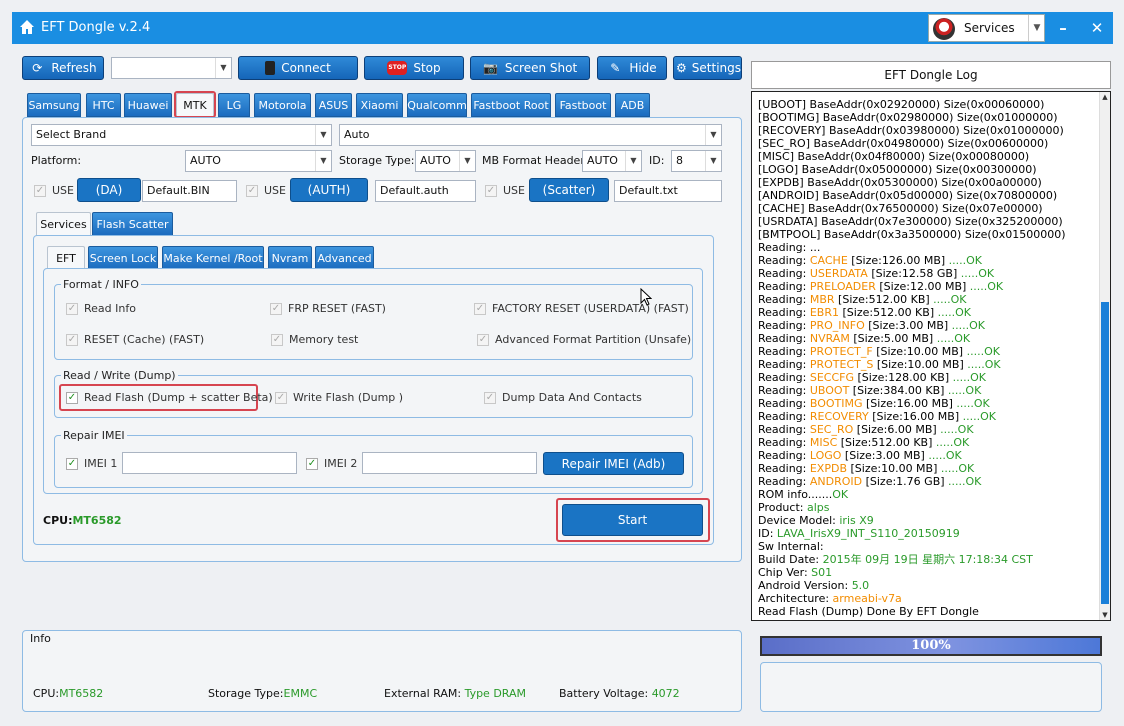 The image size is (1124, 726). I want to click on tab-lg: LG, so click(234, 105).